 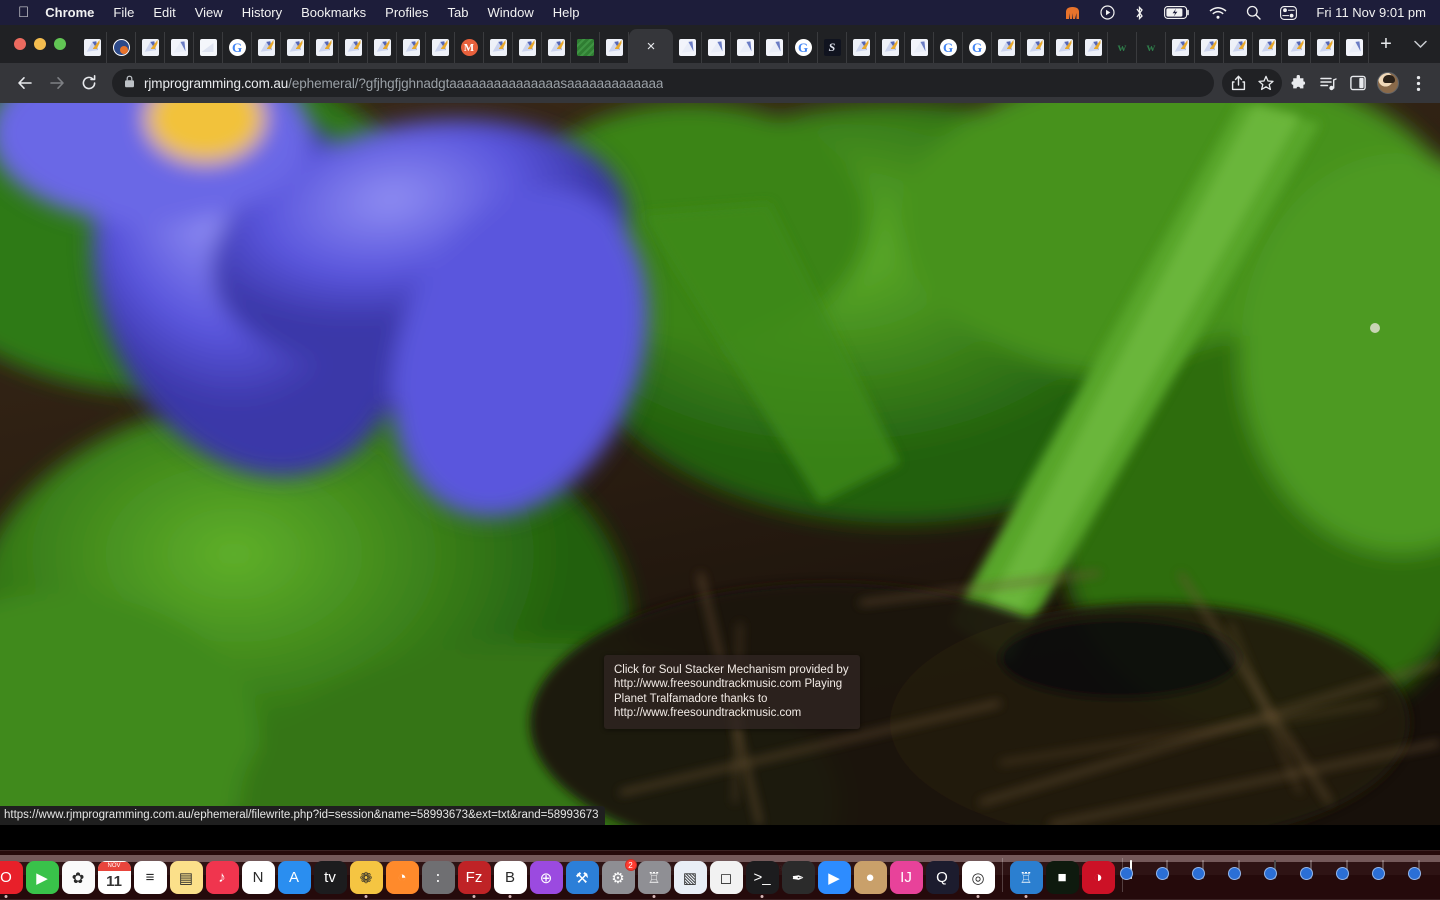 What do you see at coordinates (798, 877) in the screenshot?
I see `dock-item-gimp: ✒` at bounding box center [798, 877].